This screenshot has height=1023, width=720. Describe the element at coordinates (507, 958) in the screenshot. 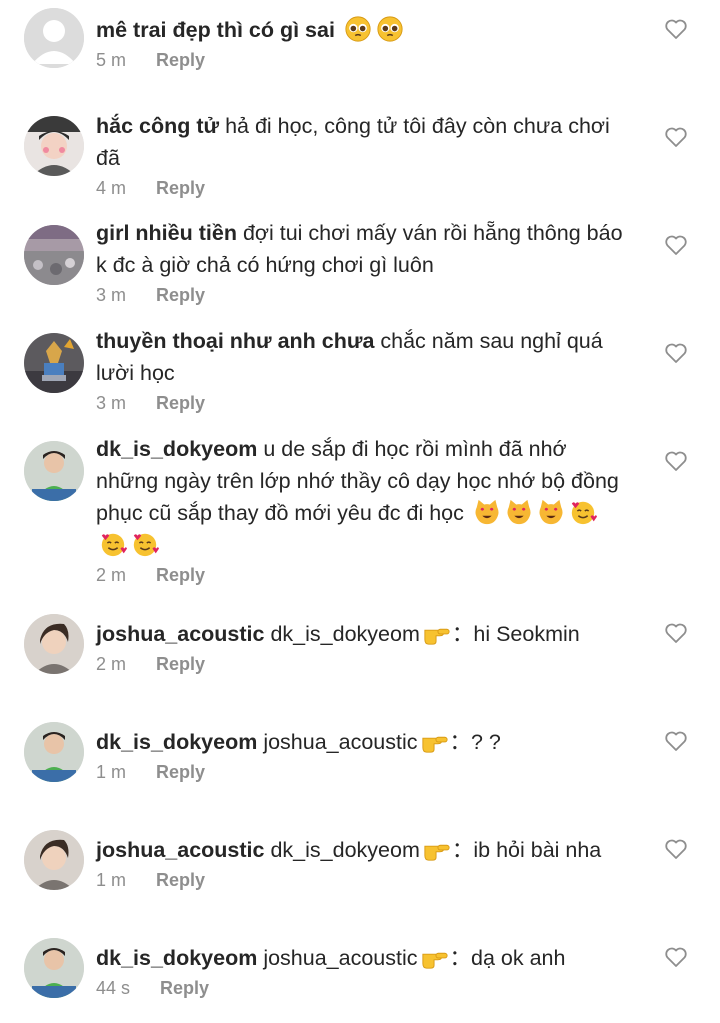

I see `comment-text: ：dạ ok anh` at that location.